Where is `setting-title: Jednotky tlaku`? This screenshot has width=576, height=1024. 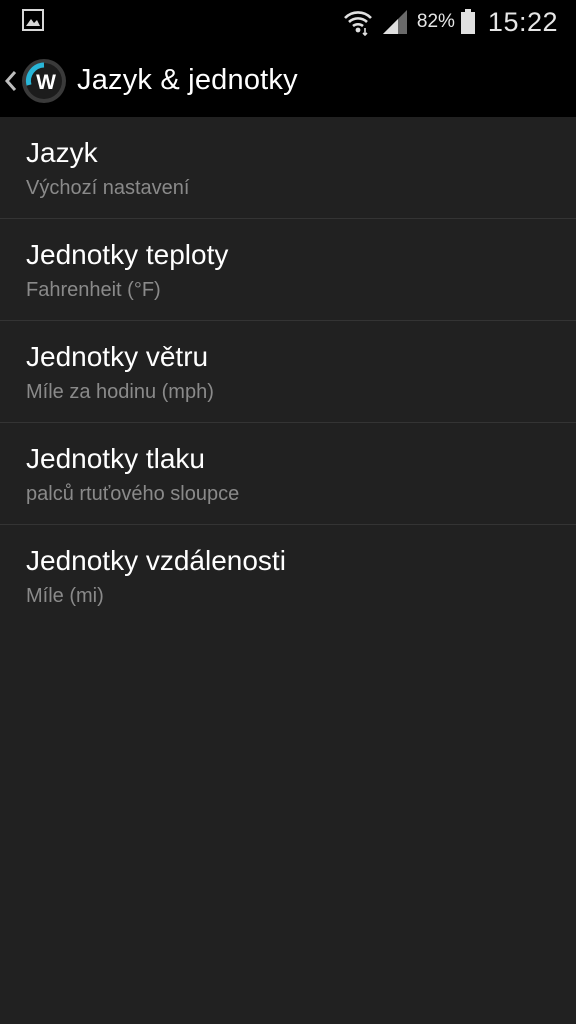
setting-title: Jednotky tlaku is located at coordinates (115, 458).